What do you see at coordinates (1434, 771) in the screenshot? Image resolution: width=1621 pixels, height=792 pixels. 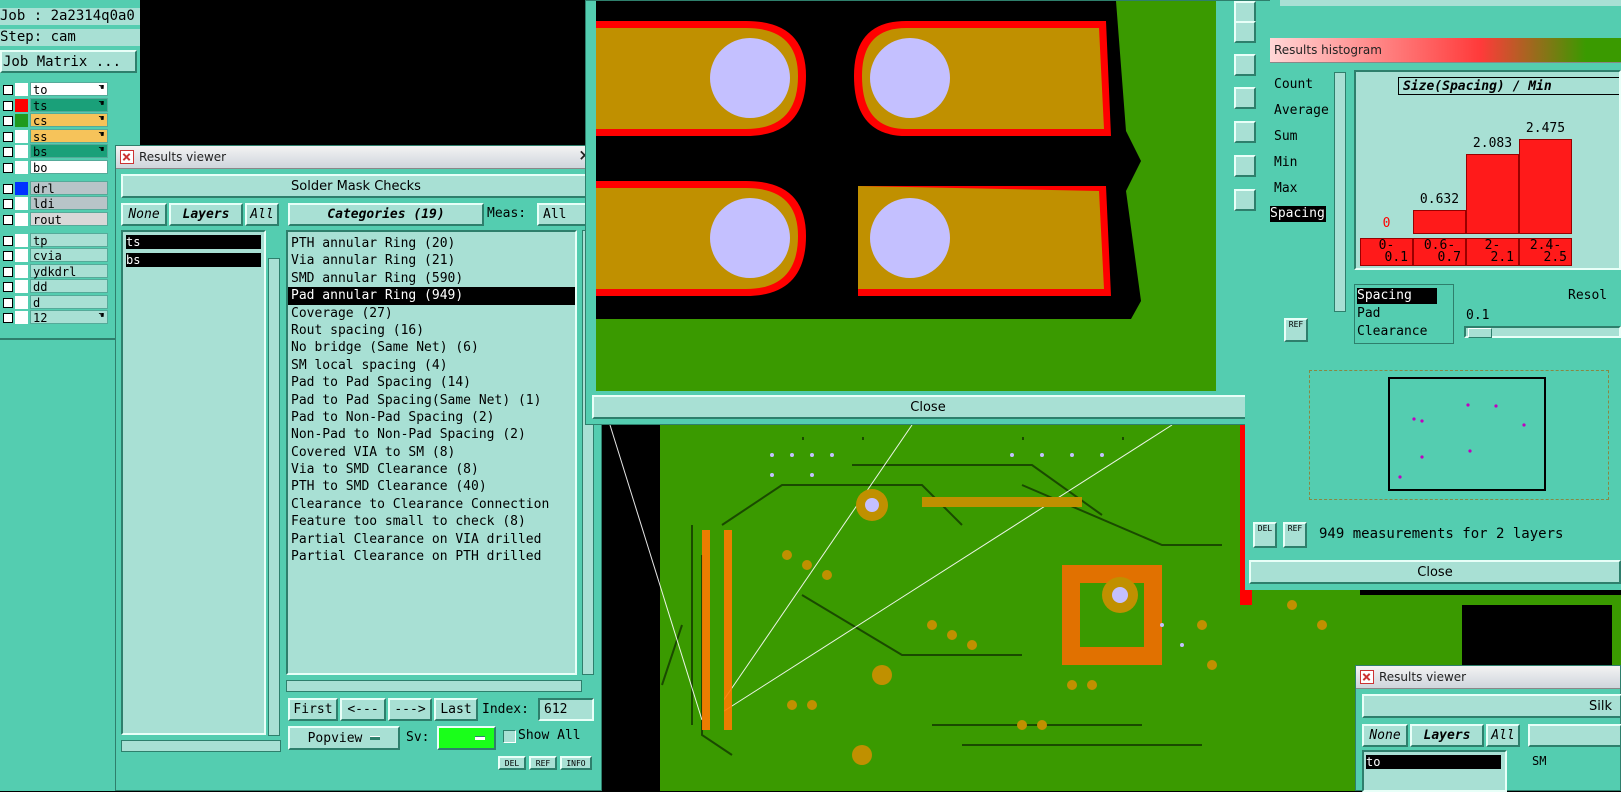 I see `layers-listbox-2: to` at bounding box center [1434, 771].